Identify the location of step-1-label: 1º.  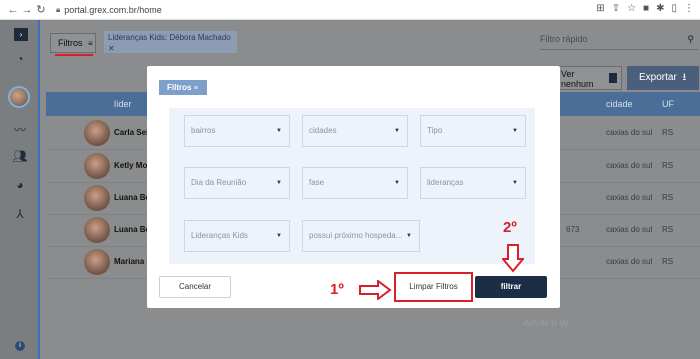
(337, 289).